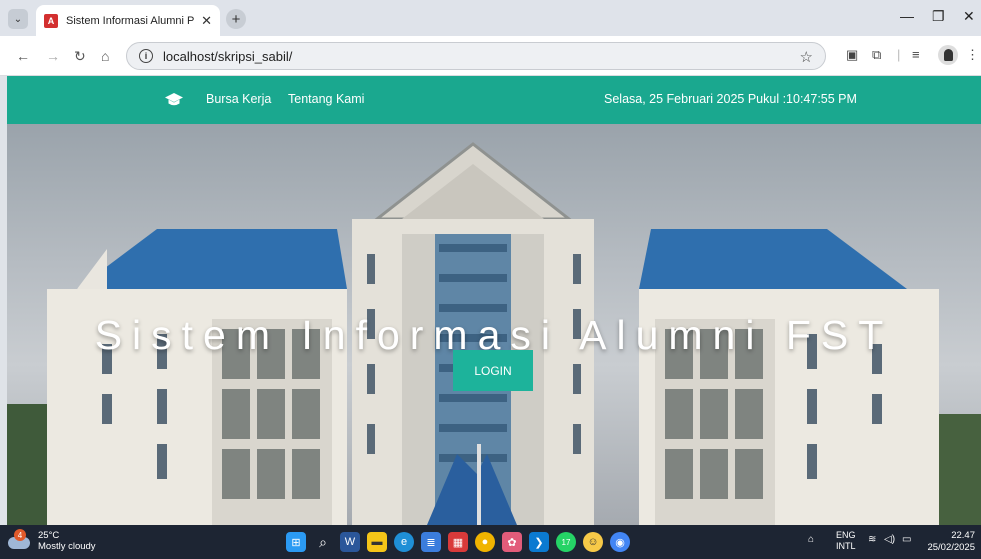 This screenshot has height=559, width=981. I want to click on restore-icon: ❐, so click(938, 16).